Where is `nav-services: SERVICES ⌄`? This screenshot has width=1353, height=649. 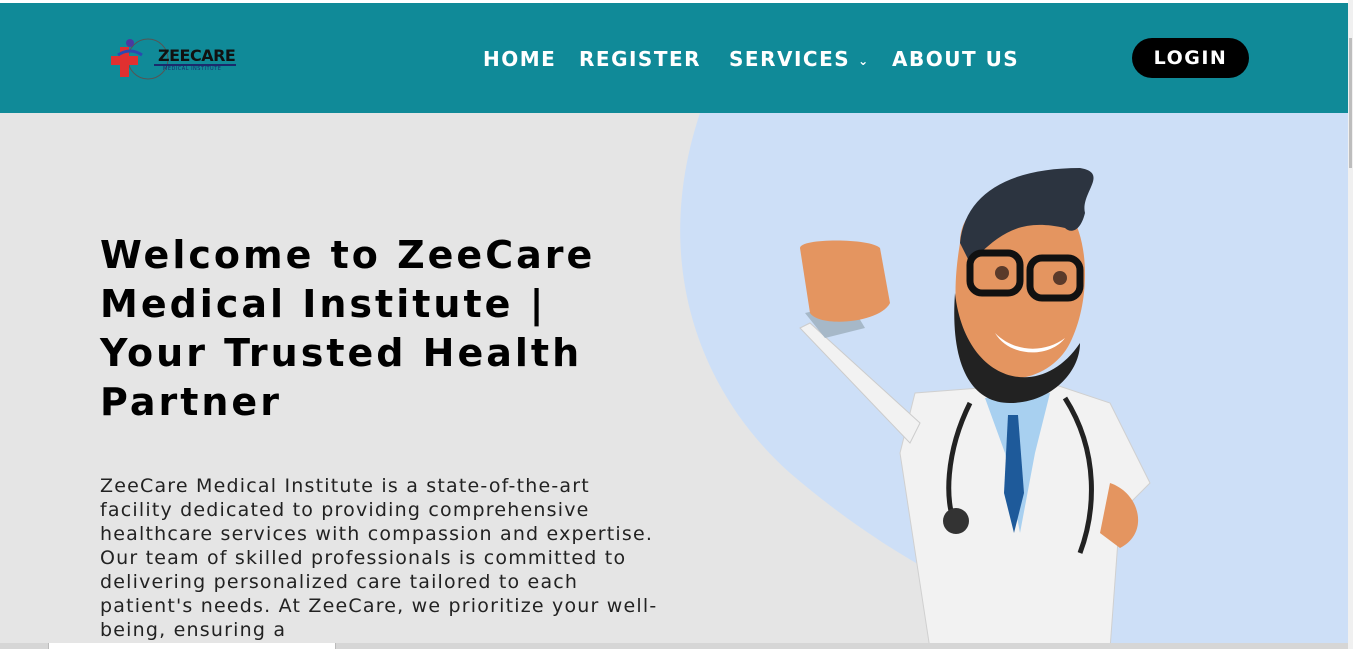 nav-services: SERVICES ⌄ is located at coordinates (799, 59).